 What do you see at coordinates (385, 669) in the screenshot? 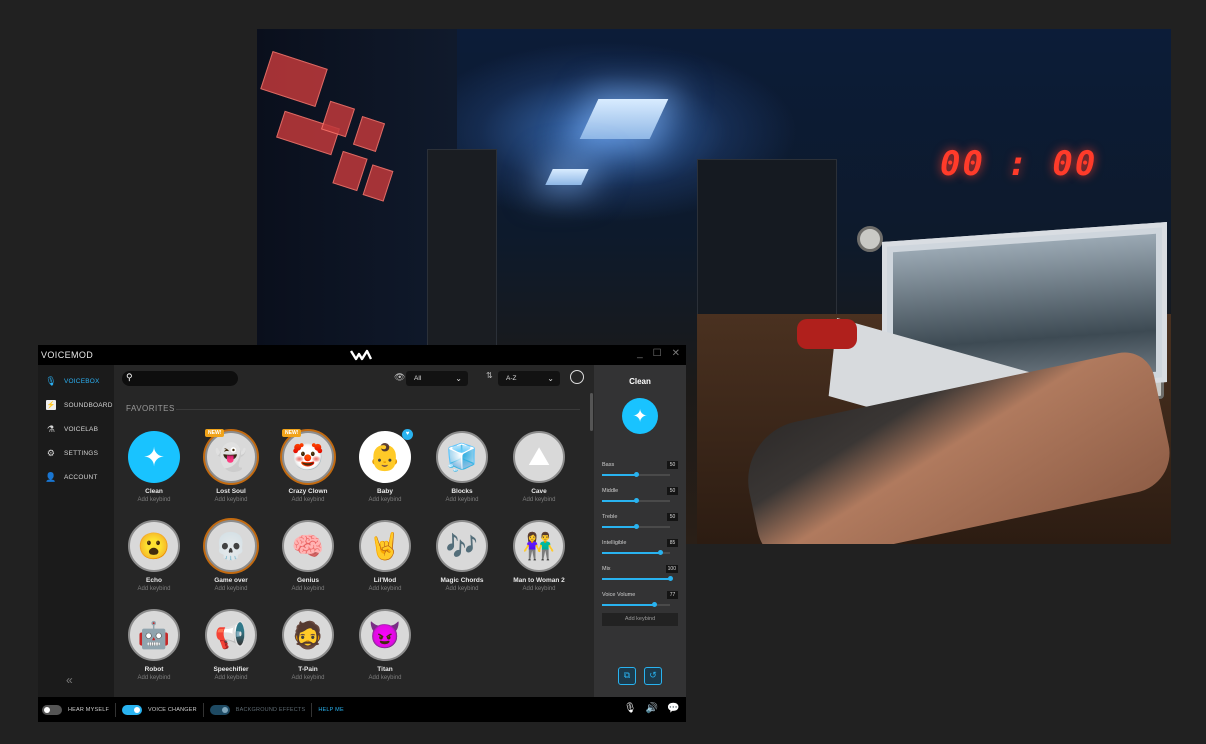
I see `voice-name: Titan` at bounding box center [385, 669].